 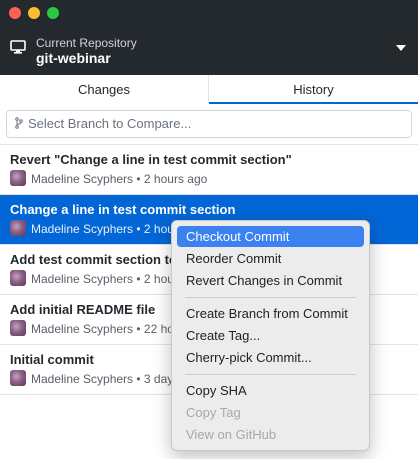 I want to click on repository-name: git-webinar, so click(x=73, y=58).